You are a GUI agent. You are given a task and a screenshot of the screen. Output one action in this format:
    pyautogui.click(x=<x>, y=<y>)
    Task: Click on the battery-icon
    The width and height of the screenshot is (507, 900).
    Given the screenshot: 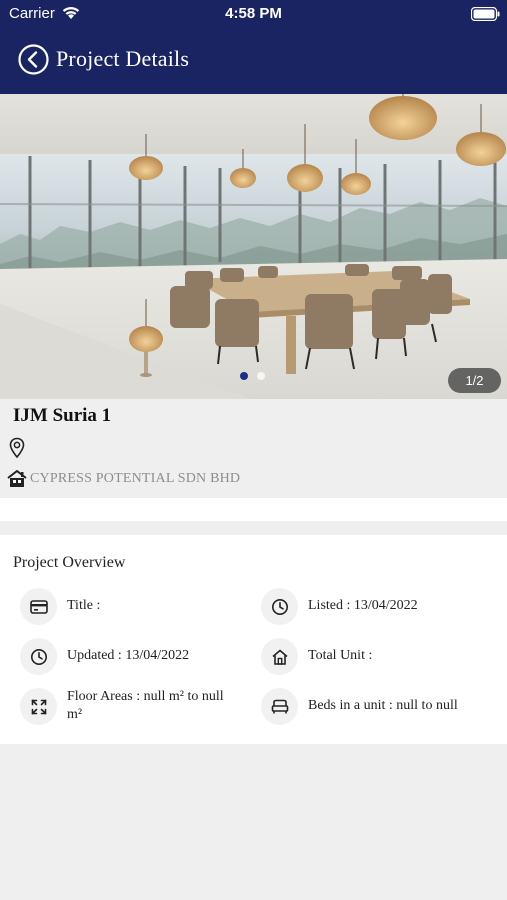 What is the action you would take?
    pyautogui.click(x=485, y=16)
    